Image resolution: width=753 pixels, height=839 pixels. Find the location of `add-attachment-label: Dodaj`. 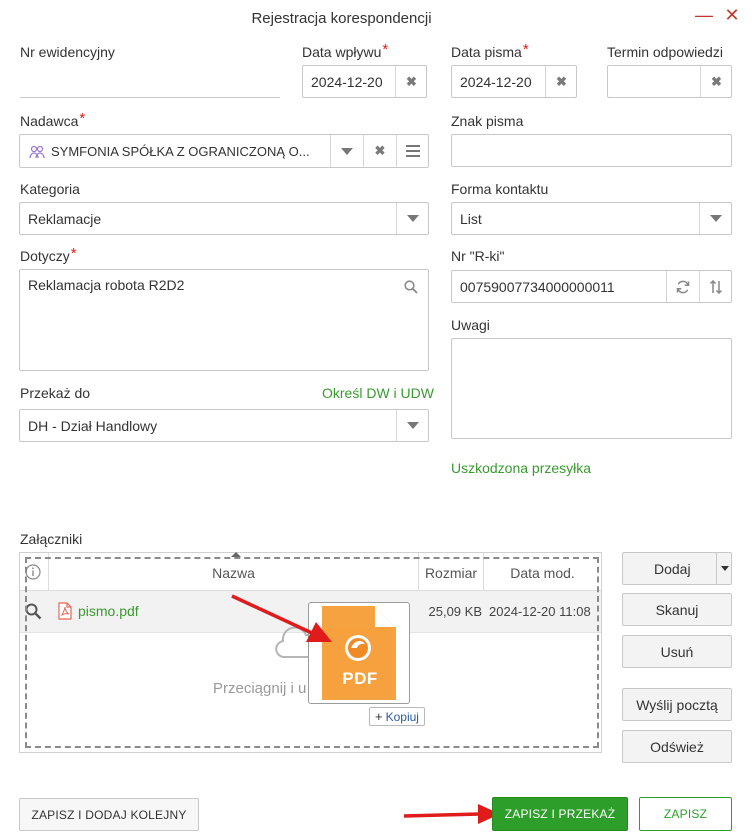

add-attachment-label: Dodaj is located at coordinates (672, 568).